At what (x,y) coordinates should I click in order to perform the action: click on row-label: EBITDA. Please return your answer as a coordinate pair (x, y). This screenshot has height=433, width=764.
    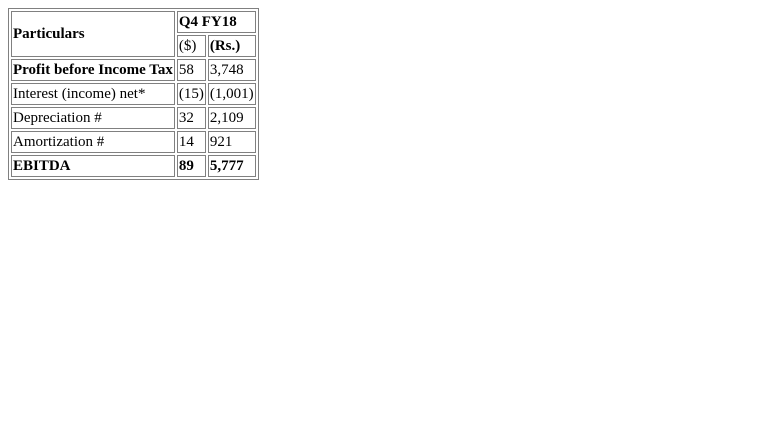
    Looking at the image, I should click on (93, 166).